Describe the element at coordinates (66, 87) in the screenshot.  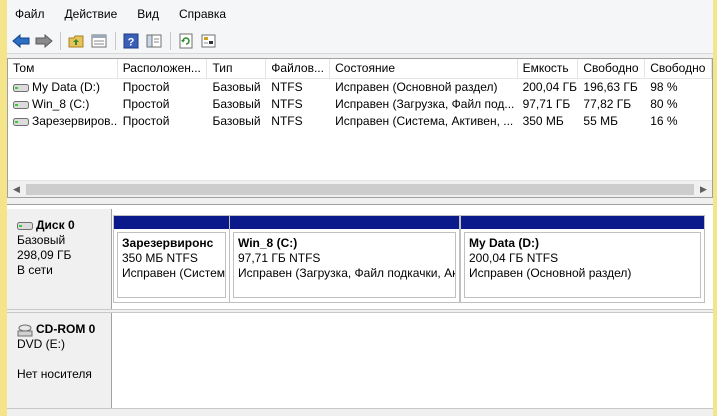
I see `volume-name: My Data (D:)` at that location.